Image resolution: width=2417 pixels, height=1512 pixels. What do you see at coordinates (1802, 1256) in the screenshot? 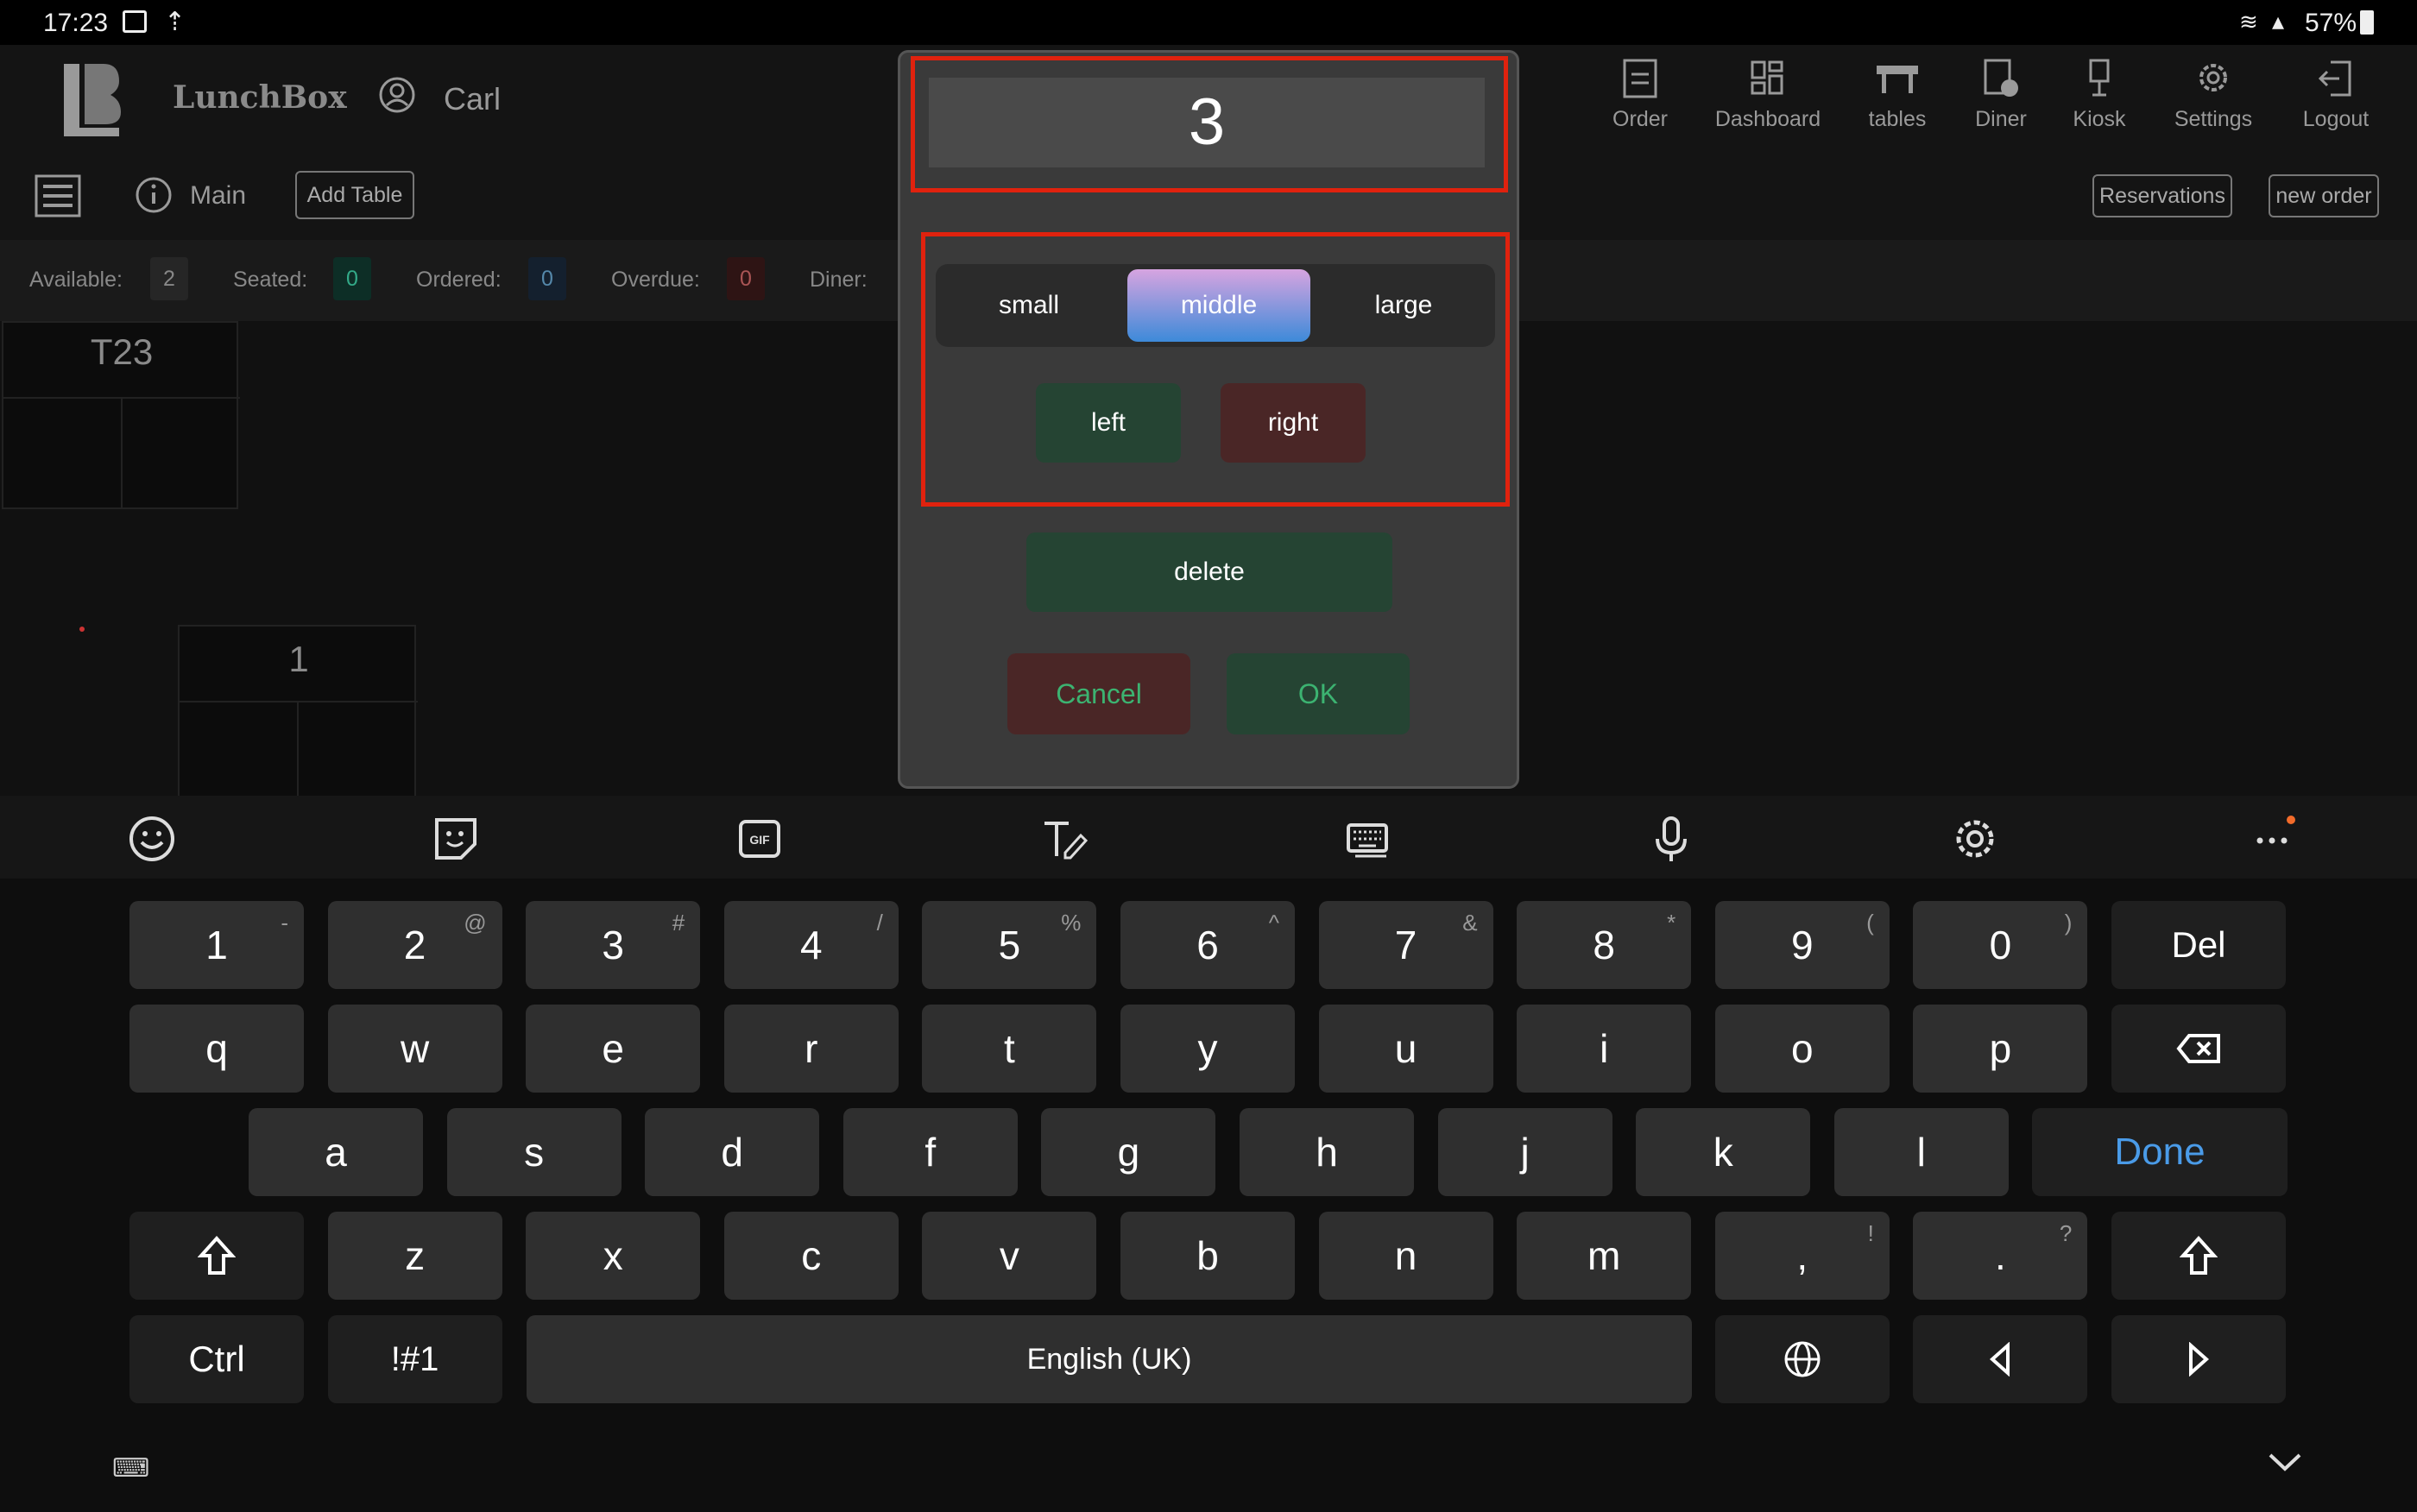
I see `key-comma: ,!` at bounding box center [1802, 1256].